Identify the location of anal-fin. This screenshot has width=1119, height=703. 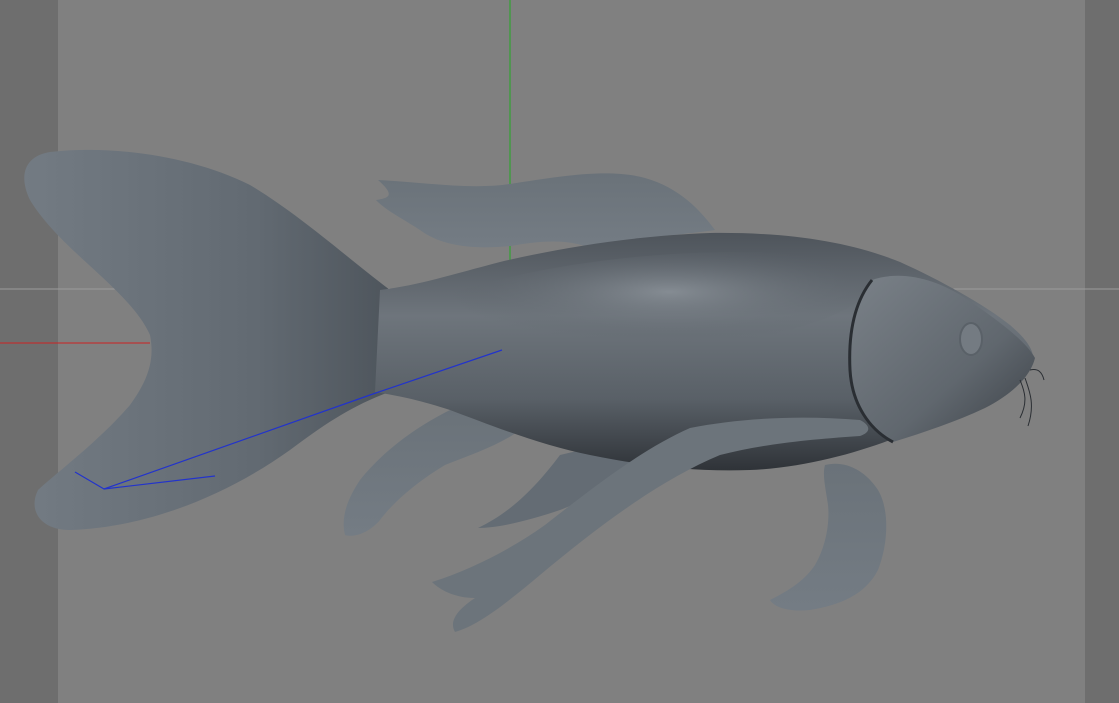
(431, 472).